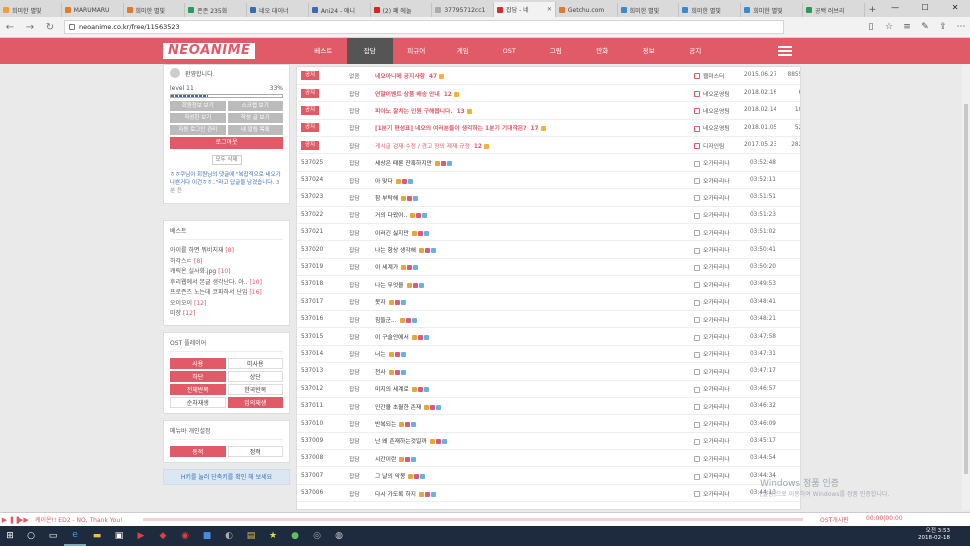 This screenshot has width=970, height=546. I want to click on ost-option-button: 순차재생, so click(198, 402).